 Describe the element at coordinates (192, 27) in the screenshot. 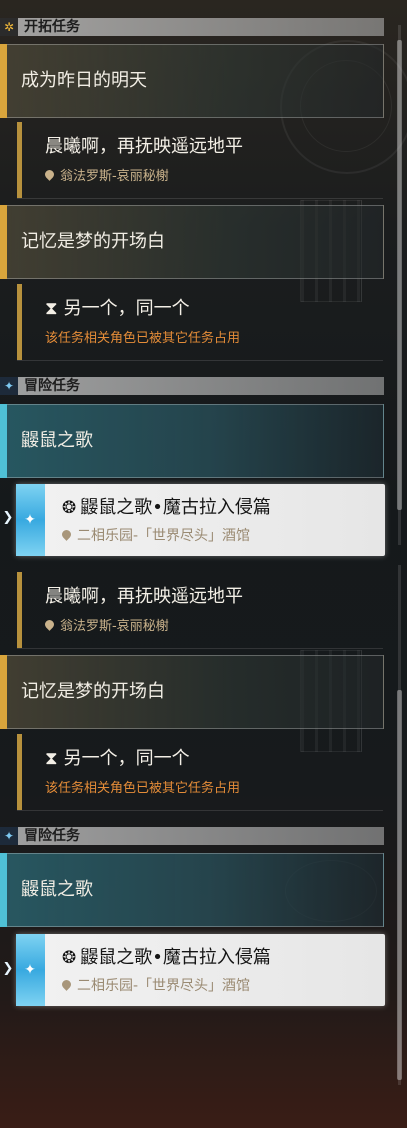

I see `category-header-trailblaze: ✲ 开拓任务` at that location.